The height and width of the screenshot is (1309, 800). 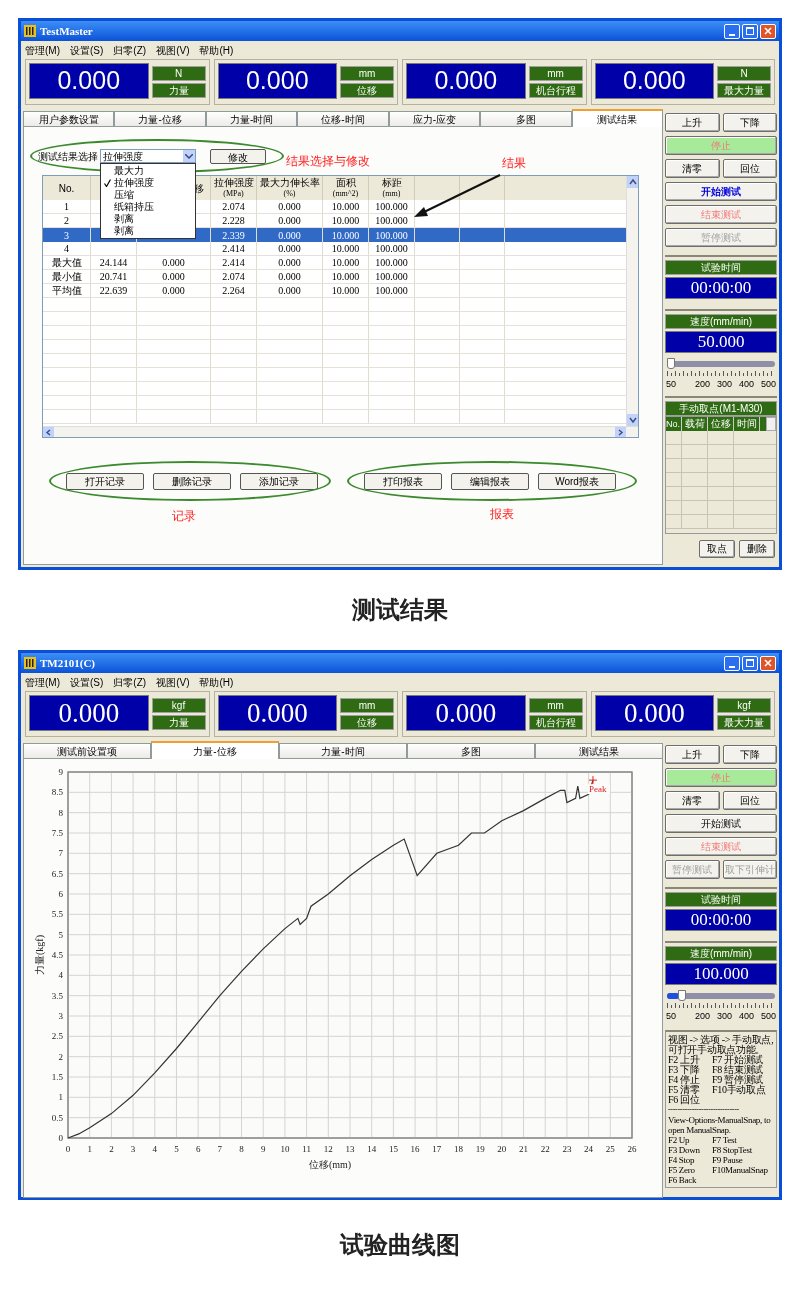 What do you see at coordinates (739, 1089) in the screenshot?
I see `shortcut-text: F10手动取点` at bounding box center [739, 1089].